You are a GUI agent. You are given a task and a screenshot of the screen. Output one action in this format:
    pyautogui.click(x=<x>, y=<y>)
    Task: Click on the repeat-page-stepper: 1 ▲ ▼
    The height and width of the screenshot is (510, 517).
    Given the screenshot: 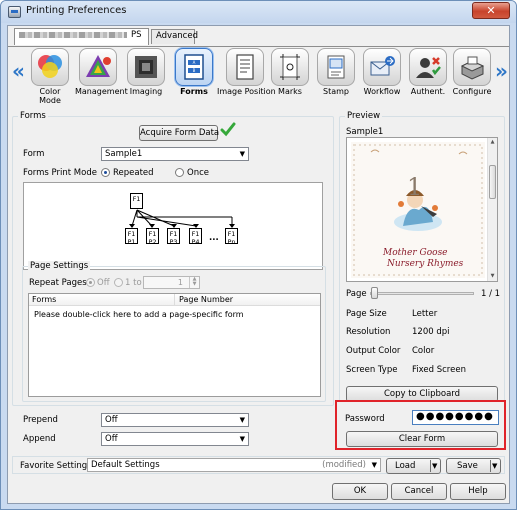 What is the action you would take?
    pyautogui.click(x=171, y=282)
    